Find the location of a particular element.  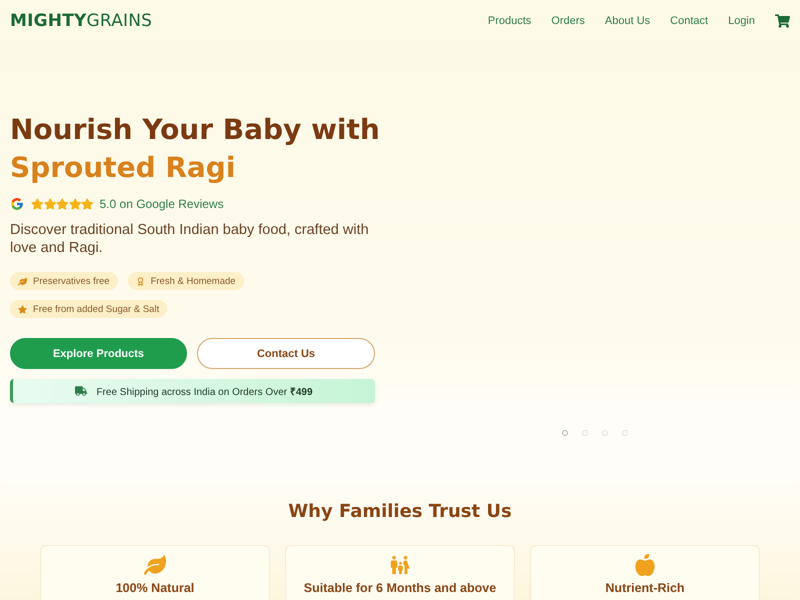

badge-label: Free from added Sugar & Salt is located at coordinates (96, 309).